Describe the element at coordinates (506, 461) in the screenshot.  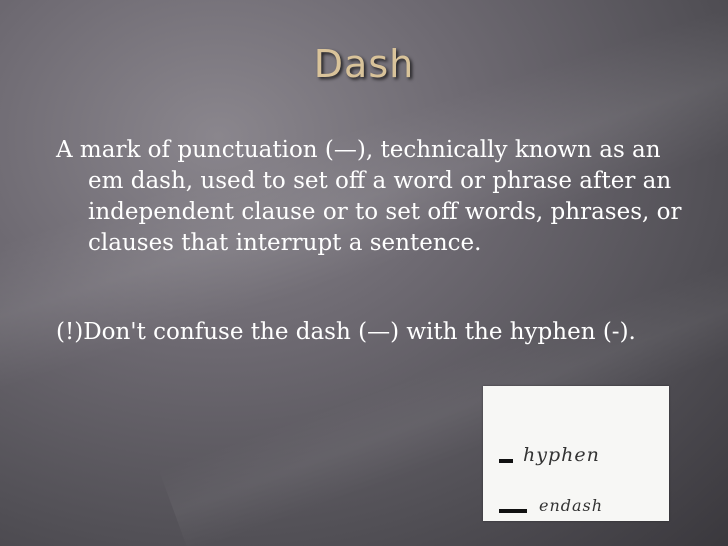
I see `hyphen-mark` at that location.